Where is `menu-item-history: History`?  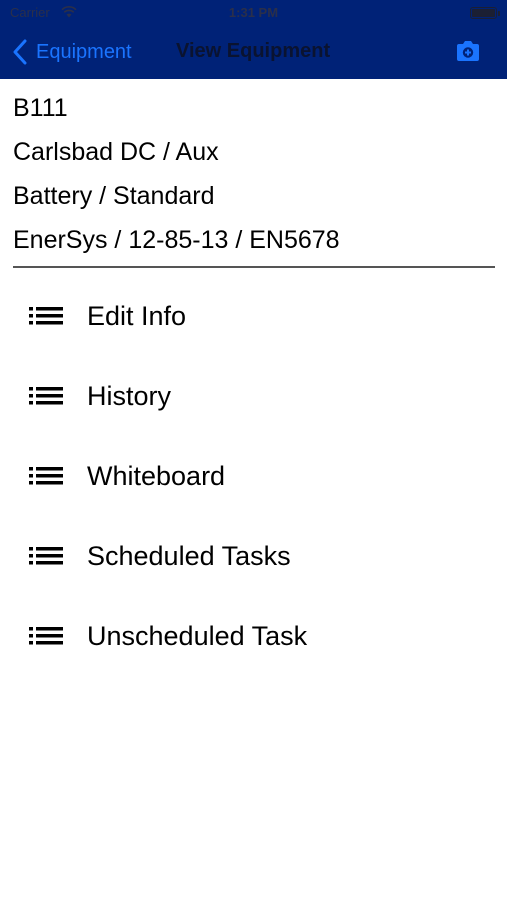 menu-item-history: History is located at coordinates (253, 396).